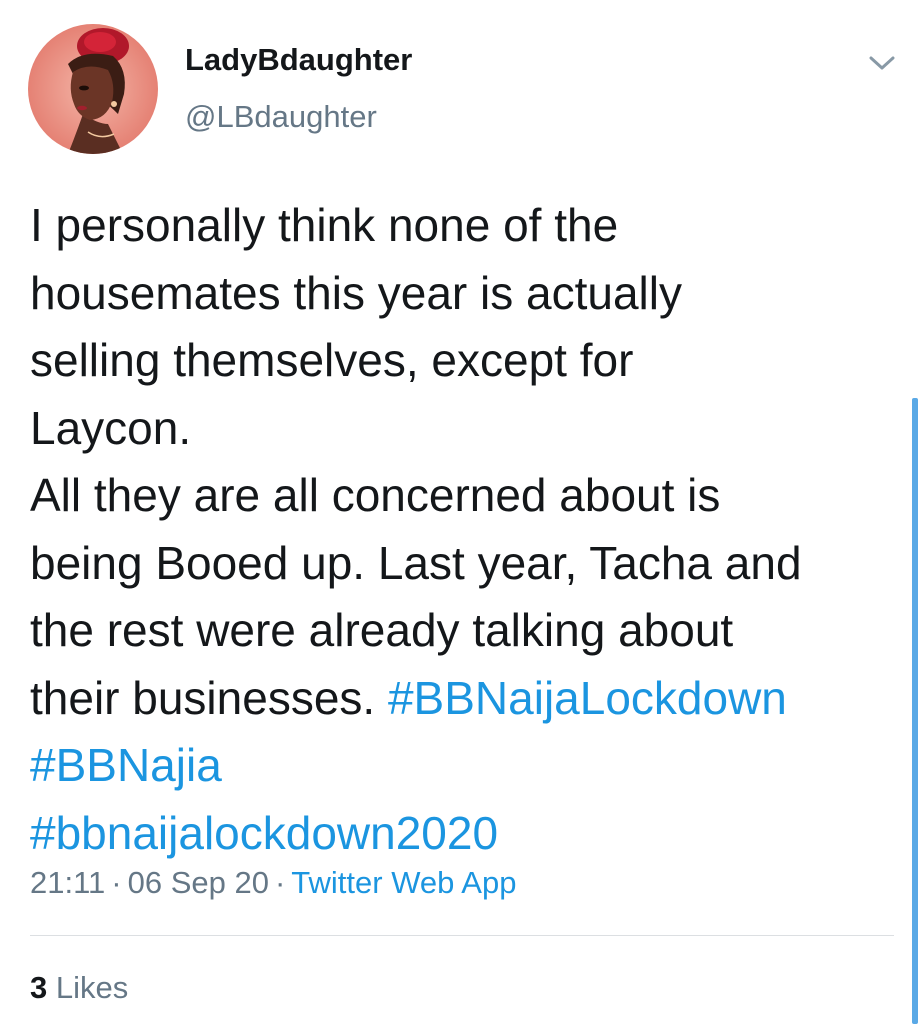 This screenshot has width=924, height=1024. What do you see at coordinates (462, 935) in the screenshot?
I see `divider` at bounding box center [462, 935].